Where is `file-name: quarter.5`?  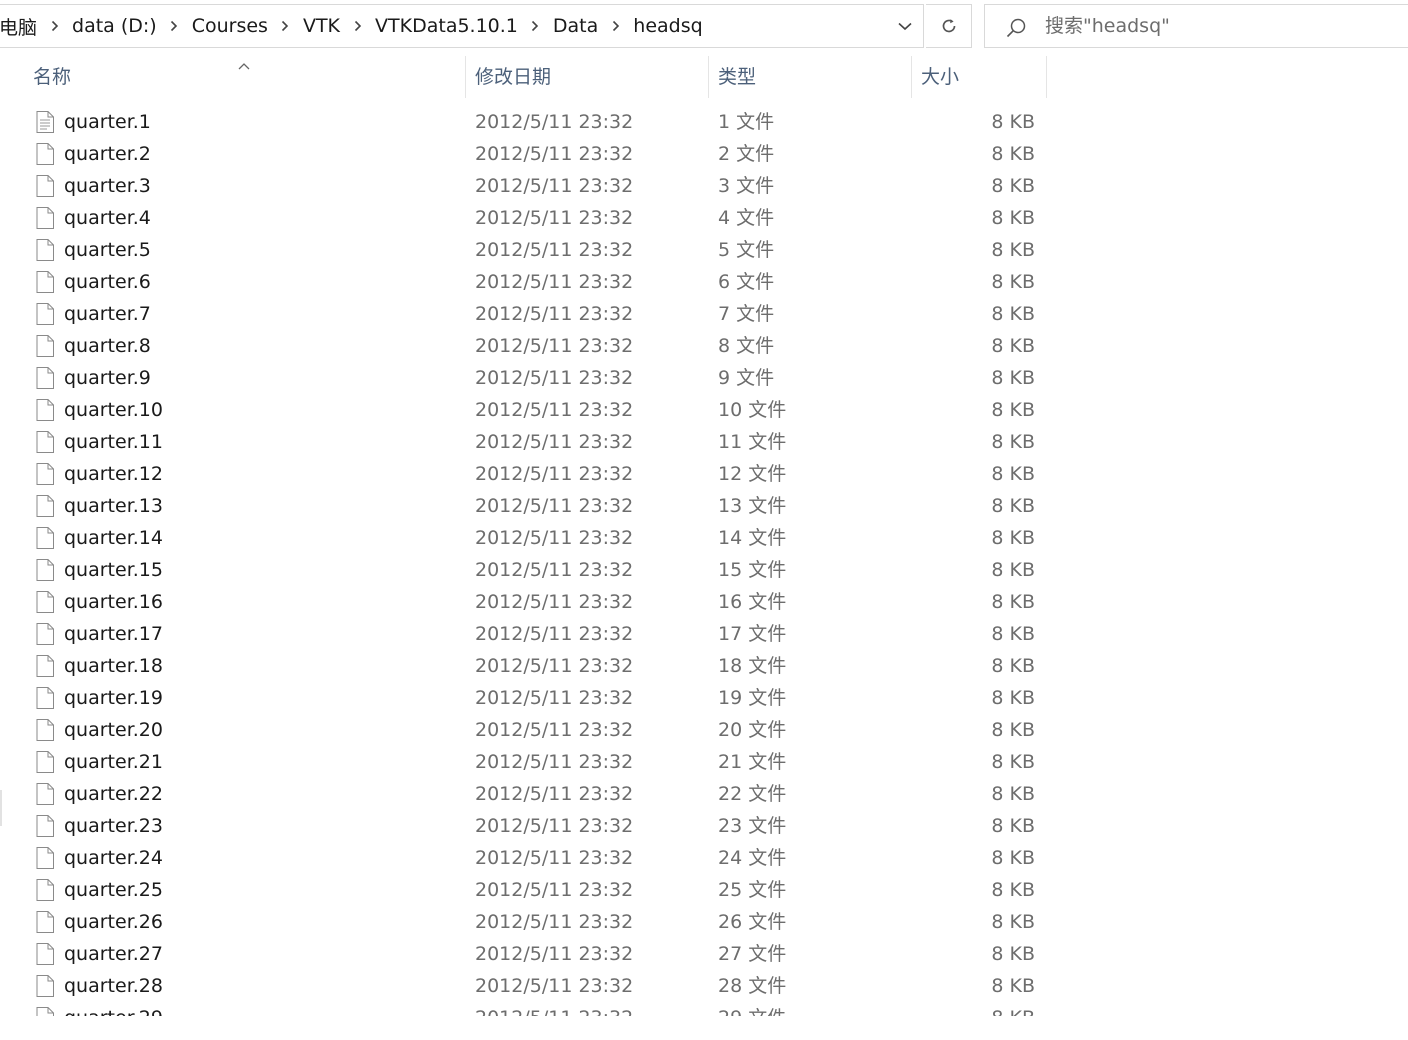
file-name: quarter.5 is located at coordinates (107, 250).